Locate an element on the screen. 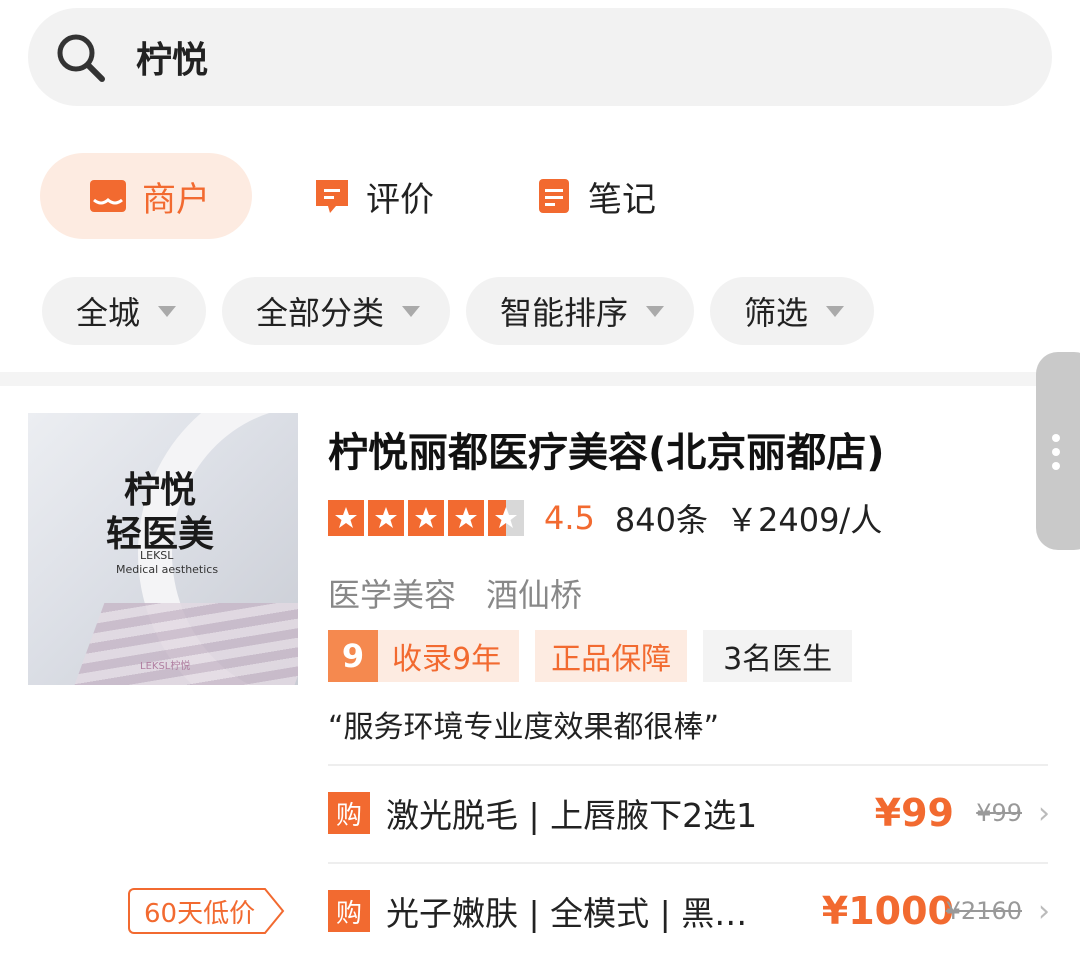  tab-reviews: 评价 is located at coordinates (373, 196).